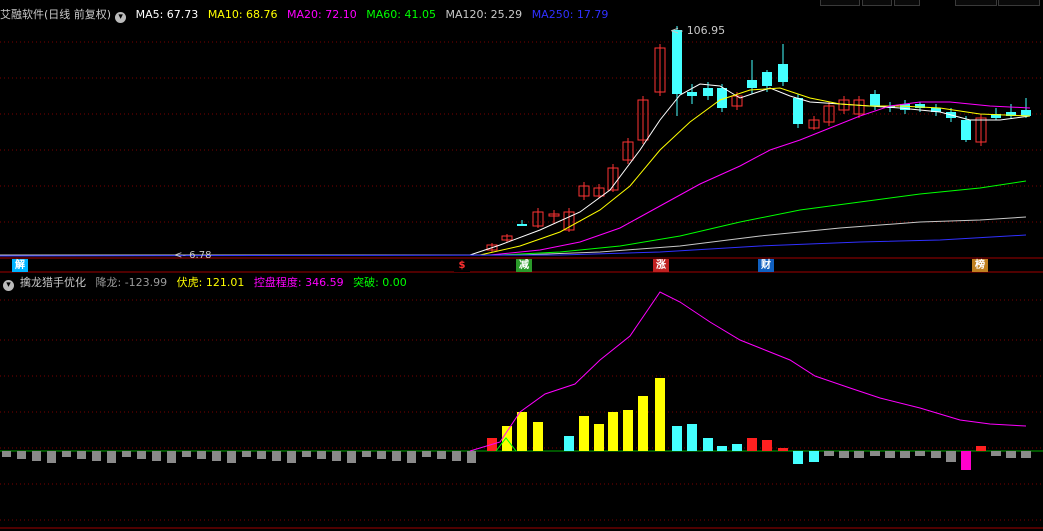 The width and height of the screenshot is (1043, 531). Describe the element at coordinates (200, 255) in the screenshot. I see `low-price-value: 6.78` at that location.